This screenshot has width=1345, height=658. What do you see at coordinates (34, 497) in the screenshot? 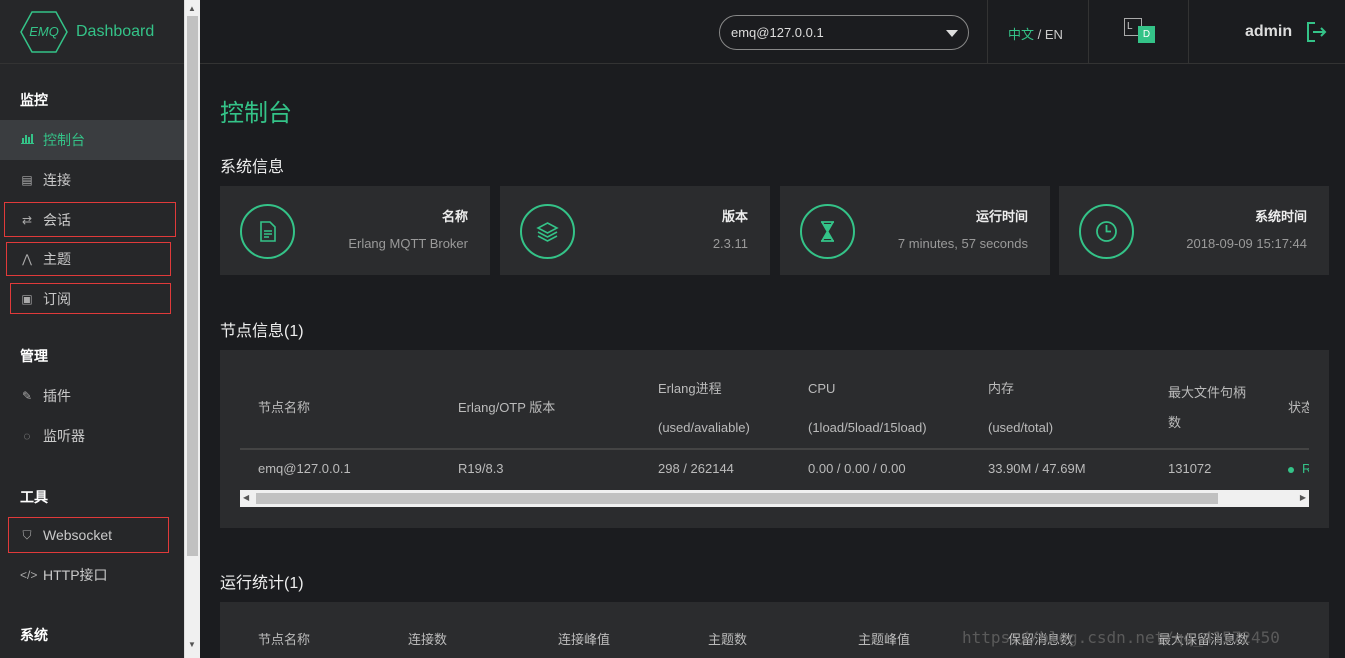
I see `nav-group-tools: 工具` at bounding box center [34, 497].